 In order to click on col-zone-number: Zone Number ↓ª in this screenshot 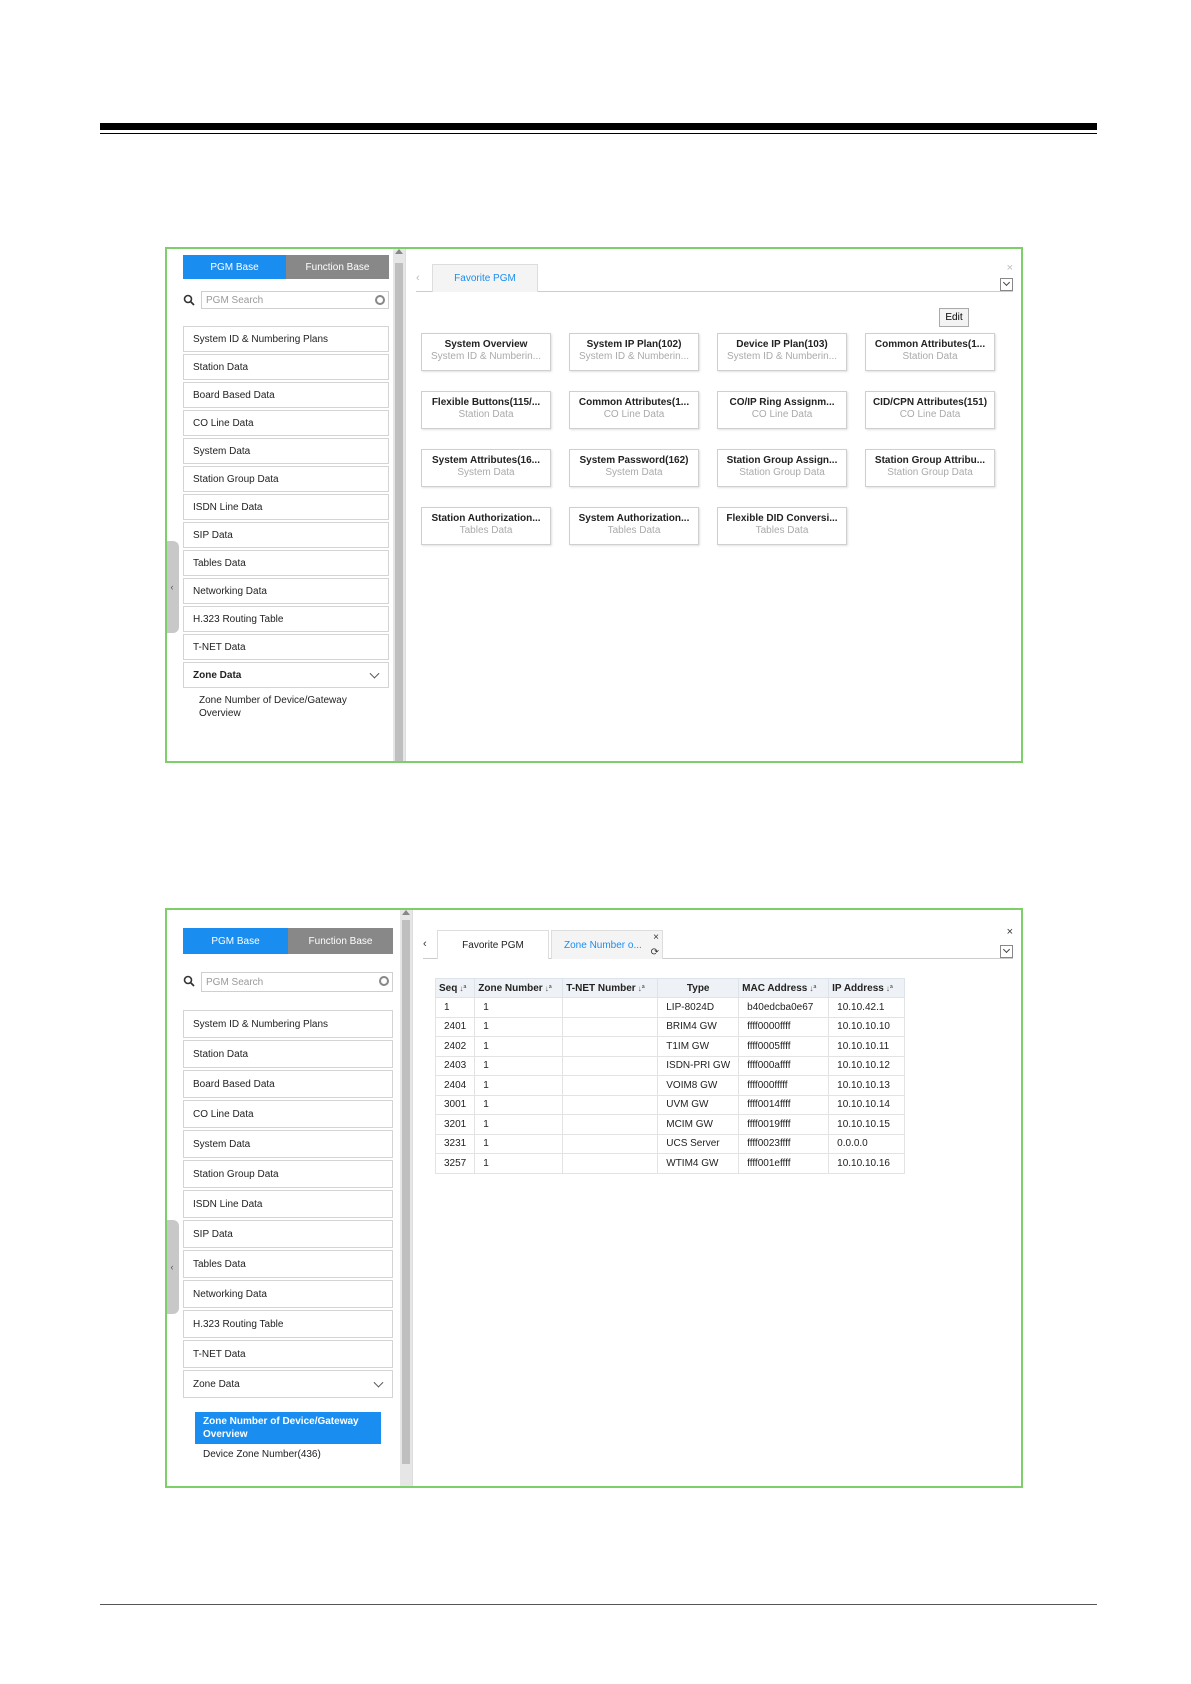, I will do `click(519, 988)`.